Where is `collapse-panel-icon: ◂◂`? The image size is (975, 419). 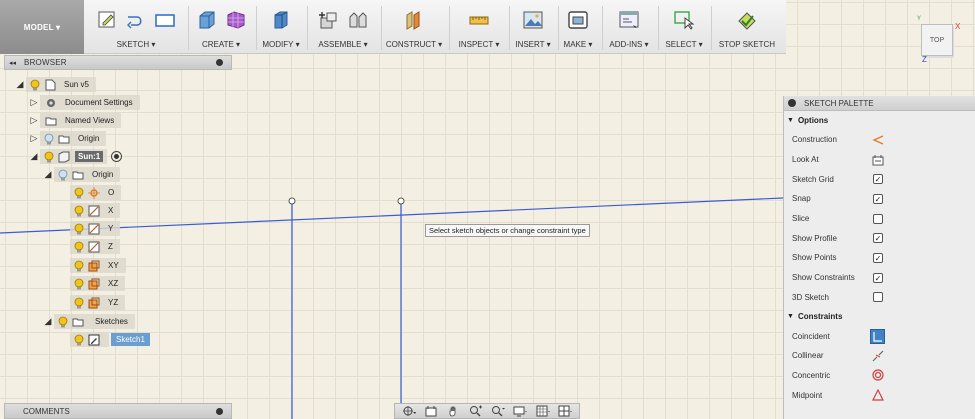 collapse-panel-icon: ◂◂ is located at coordinates (12, 63).